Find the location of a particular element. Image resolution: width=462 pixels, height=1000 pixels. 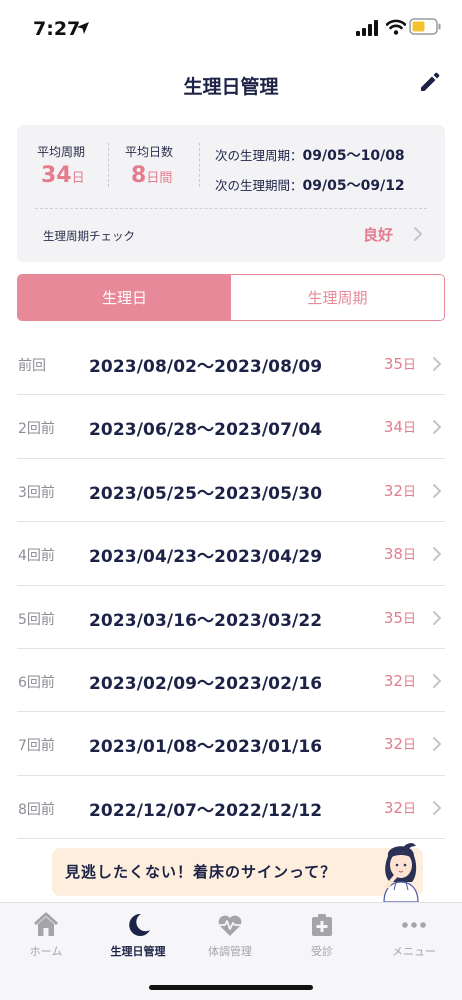

avg-cycle-label: 平均周期 is located at coordinates (61, 152).